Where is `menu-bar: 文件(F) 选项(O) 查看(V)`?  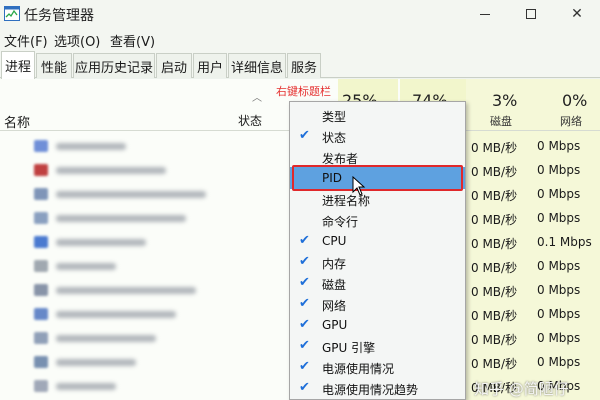
menu-bar: 文件(F) 选项(O) 查看(V) is located at coordinates (300, 39).